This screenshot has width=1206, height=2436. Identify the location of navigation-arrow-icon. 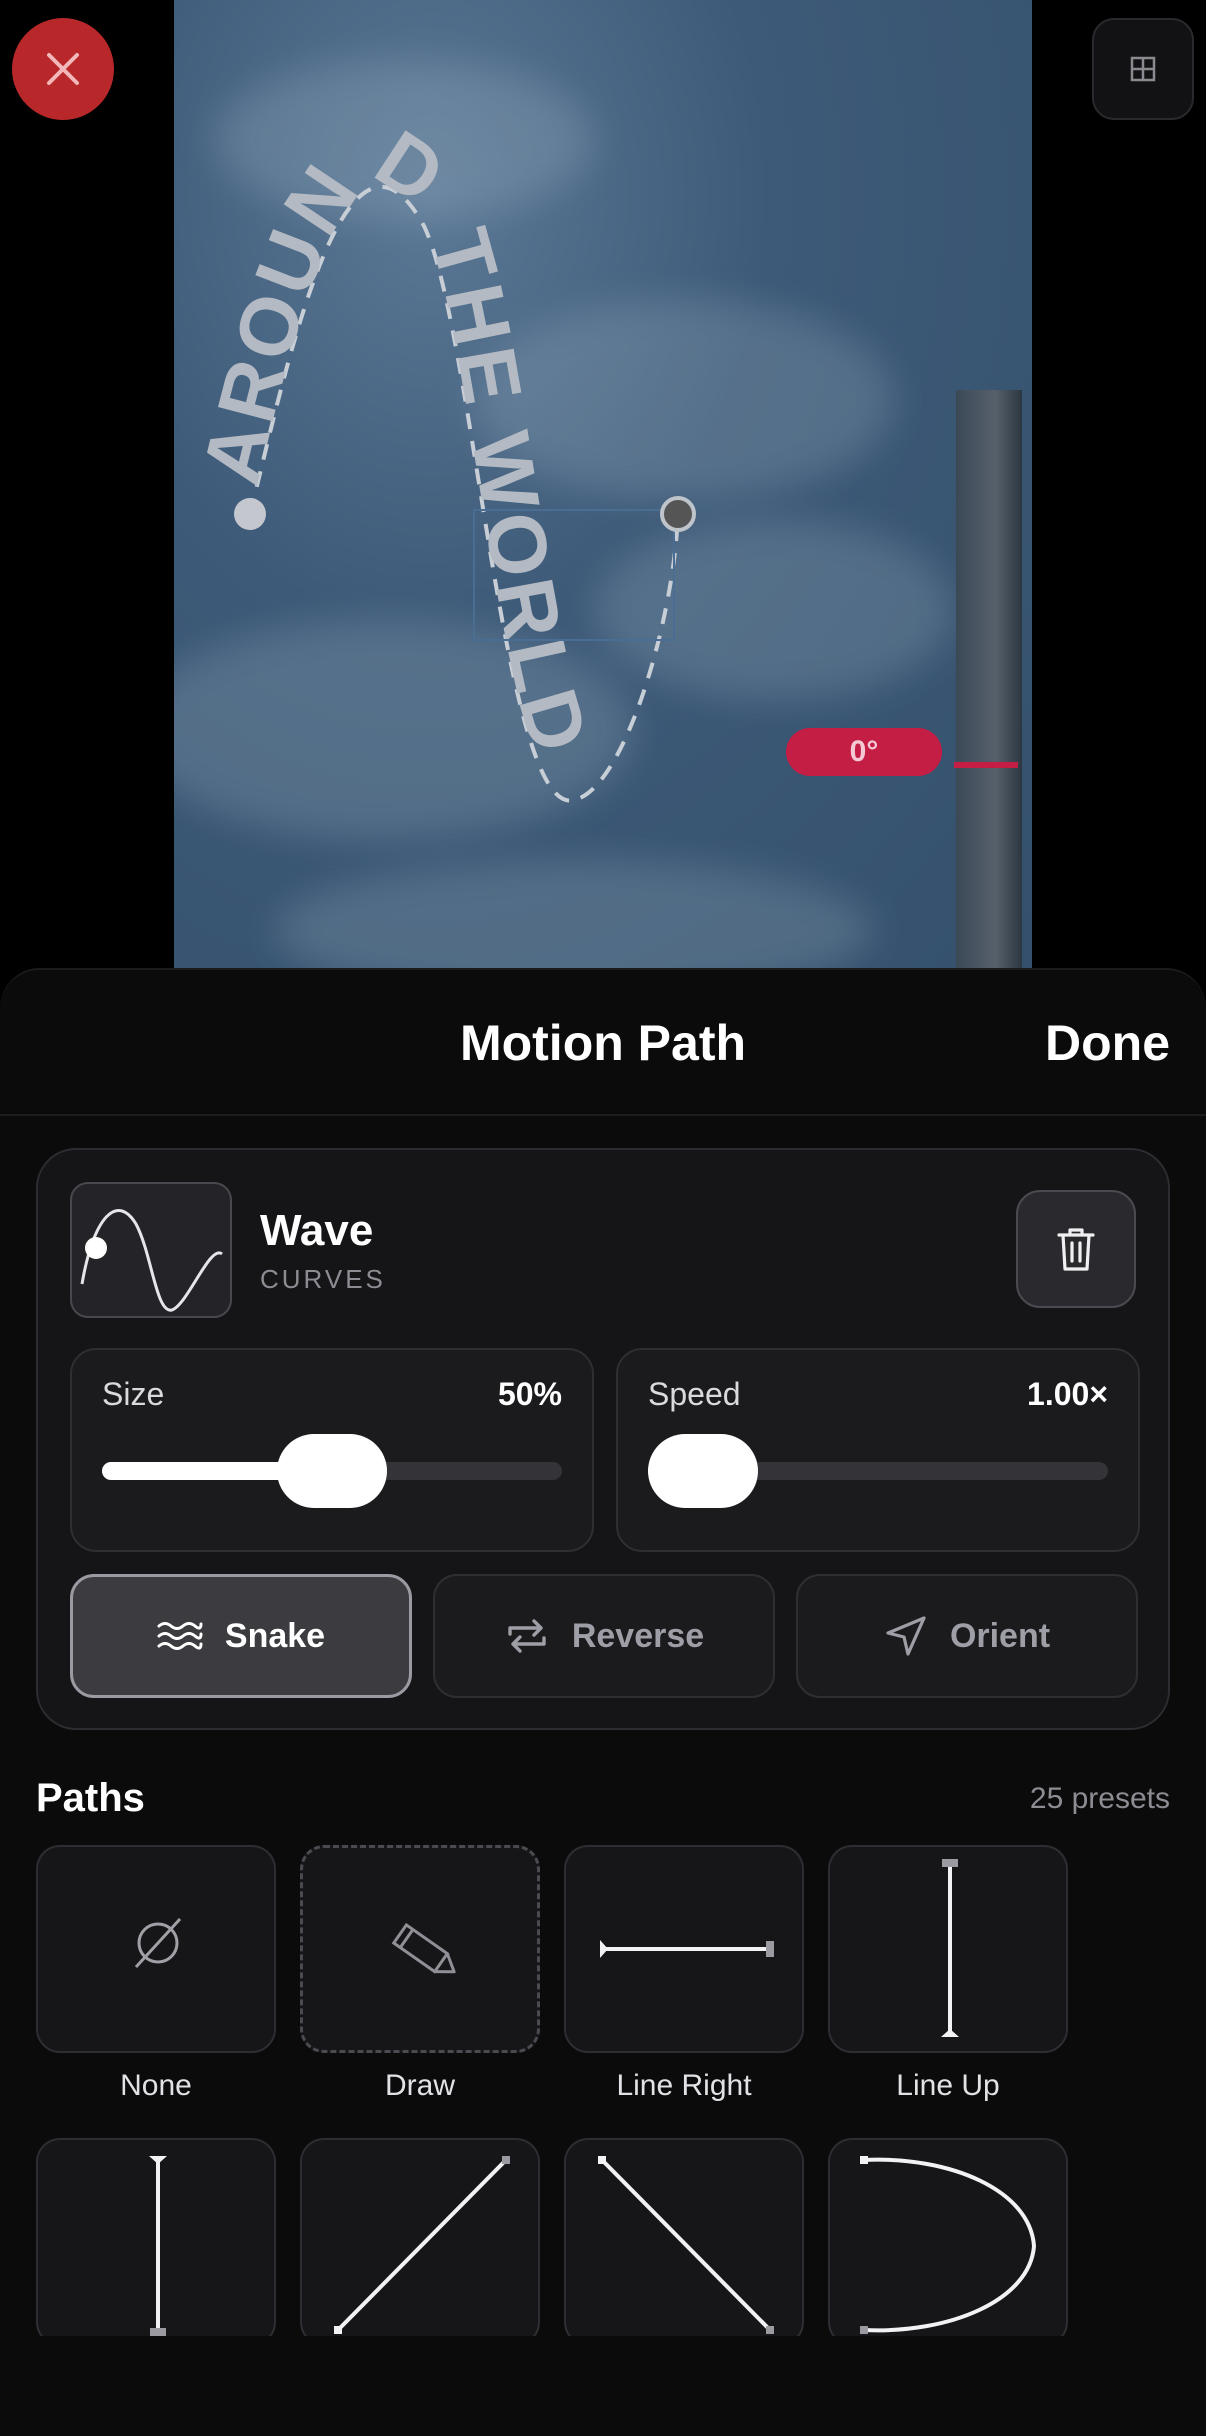
(906, 1636).